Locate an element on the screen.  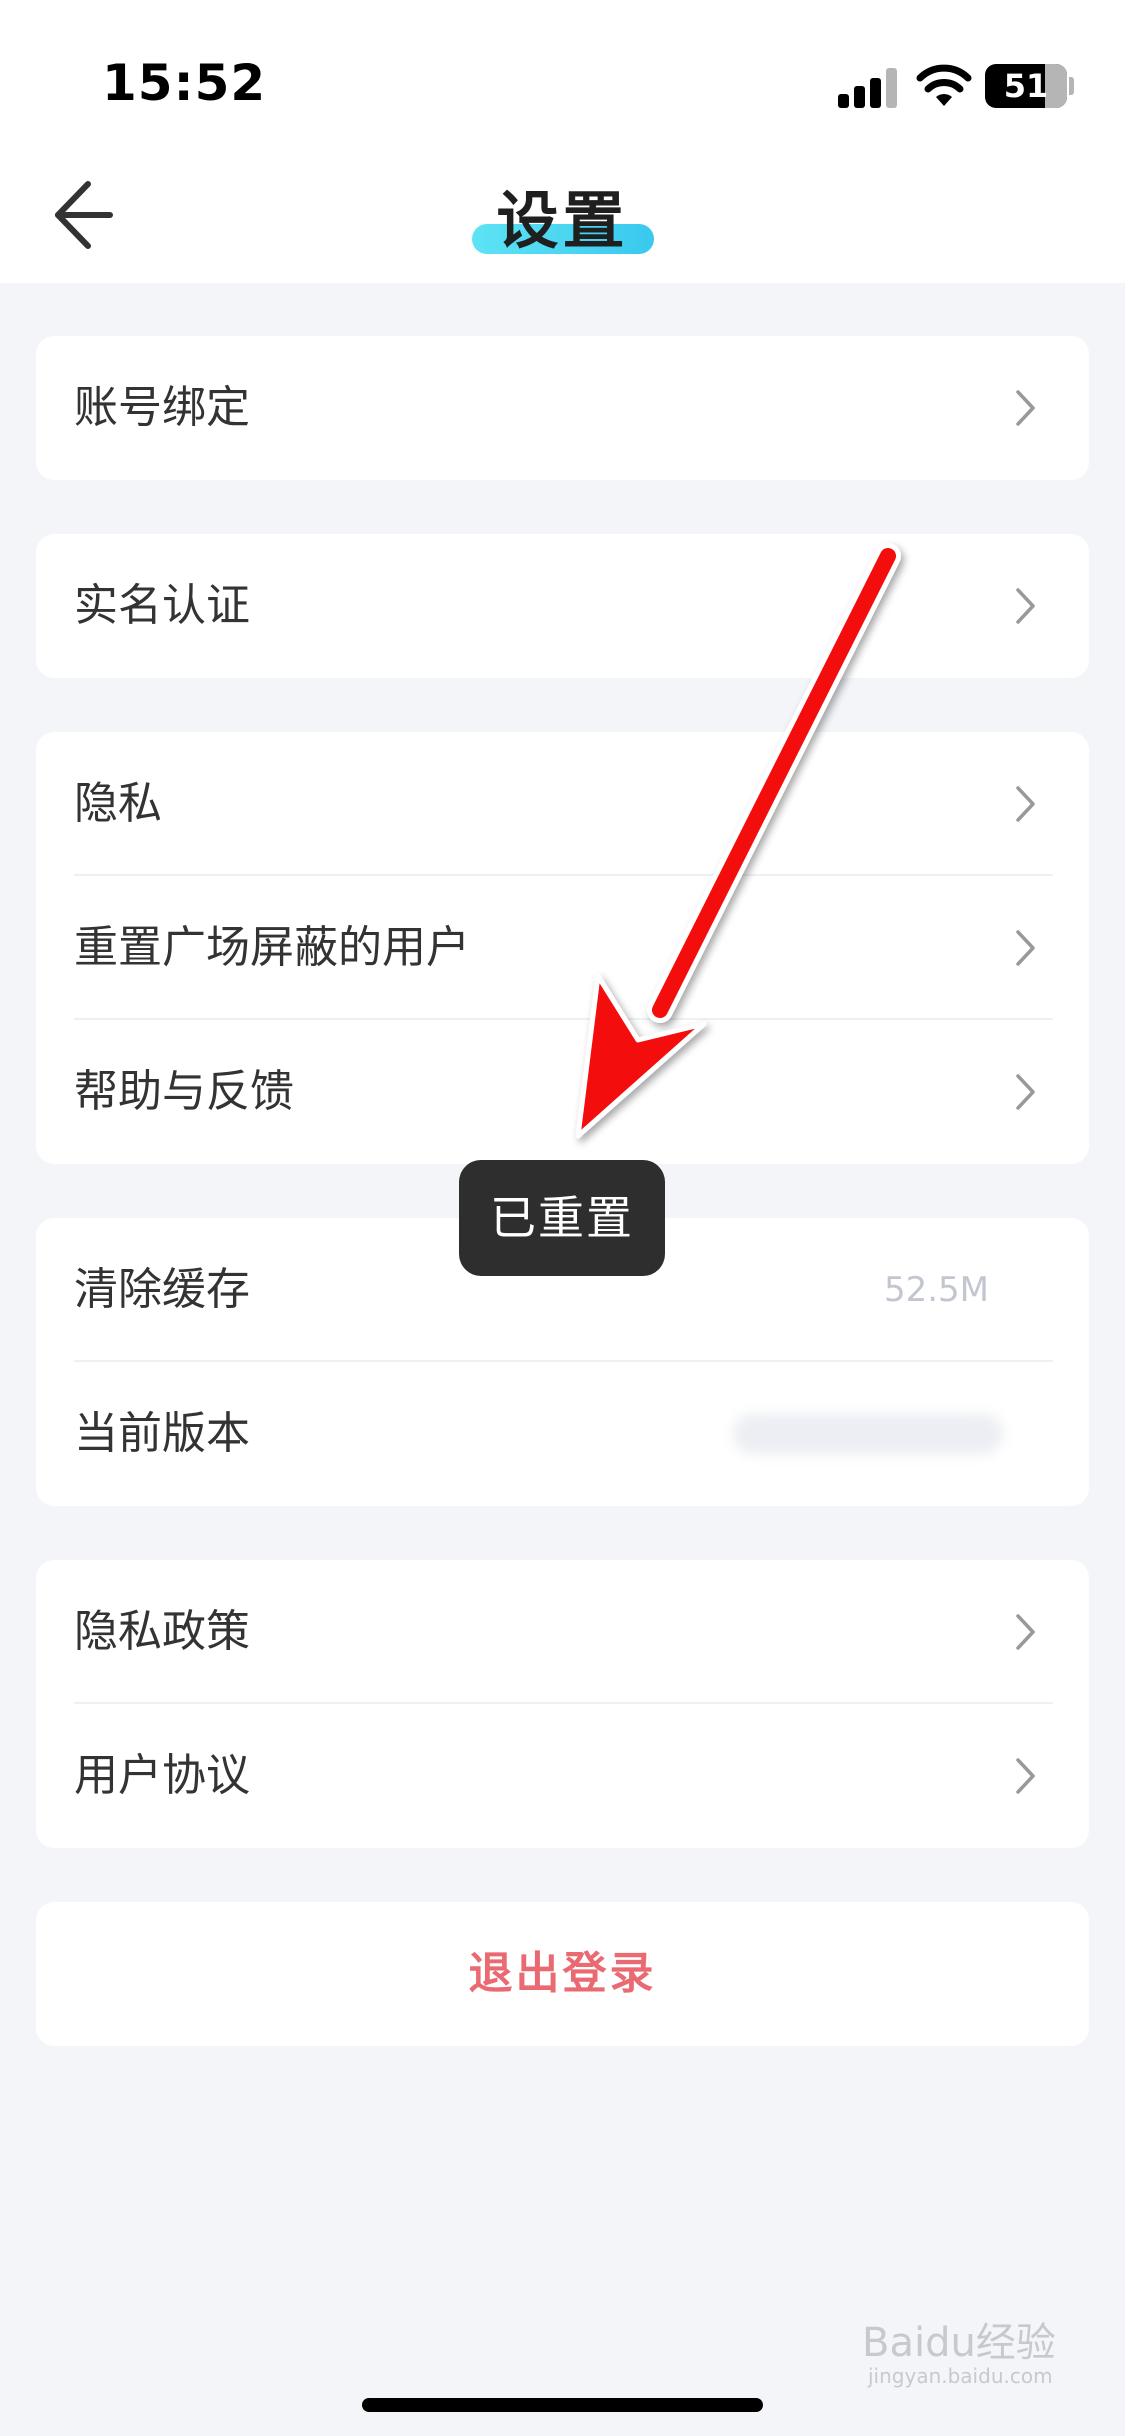
battery-level: 51 is located at coordinates (1026, 86).